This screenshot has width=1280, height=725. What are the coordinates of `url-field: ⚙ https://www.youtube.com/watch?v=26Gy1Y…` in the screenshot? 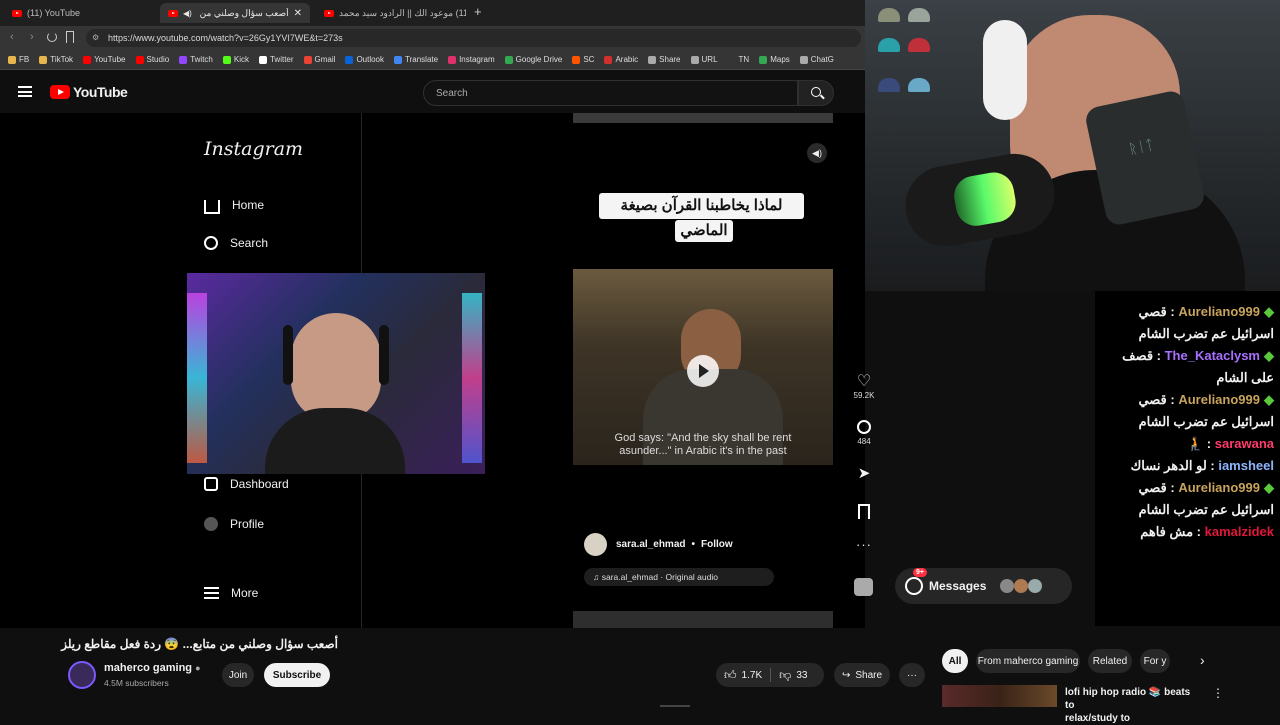 It's located at (473, 38).